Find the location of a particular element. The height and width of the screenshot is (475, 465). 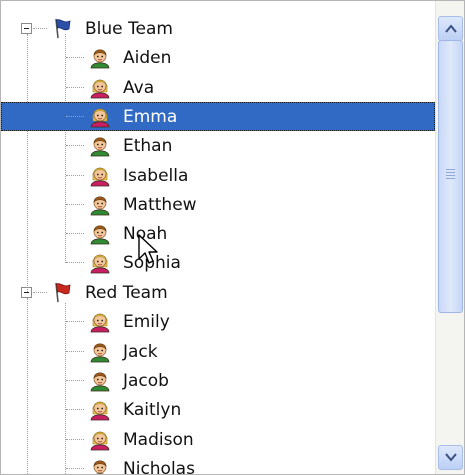

chevron-down-icon is located at coordinates (451, 457).